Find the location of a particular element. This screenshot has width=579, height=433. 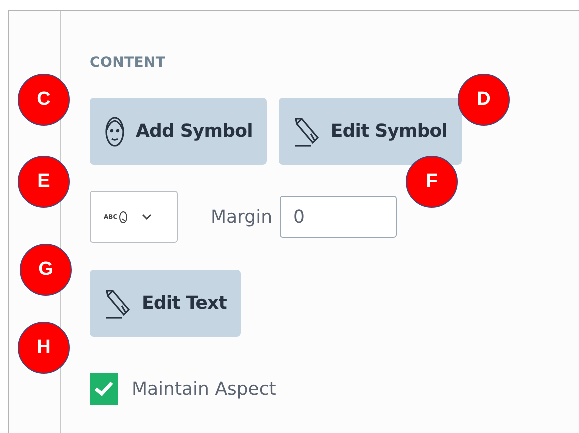

section-title: CONTENT is located at coordinates (128, 63).